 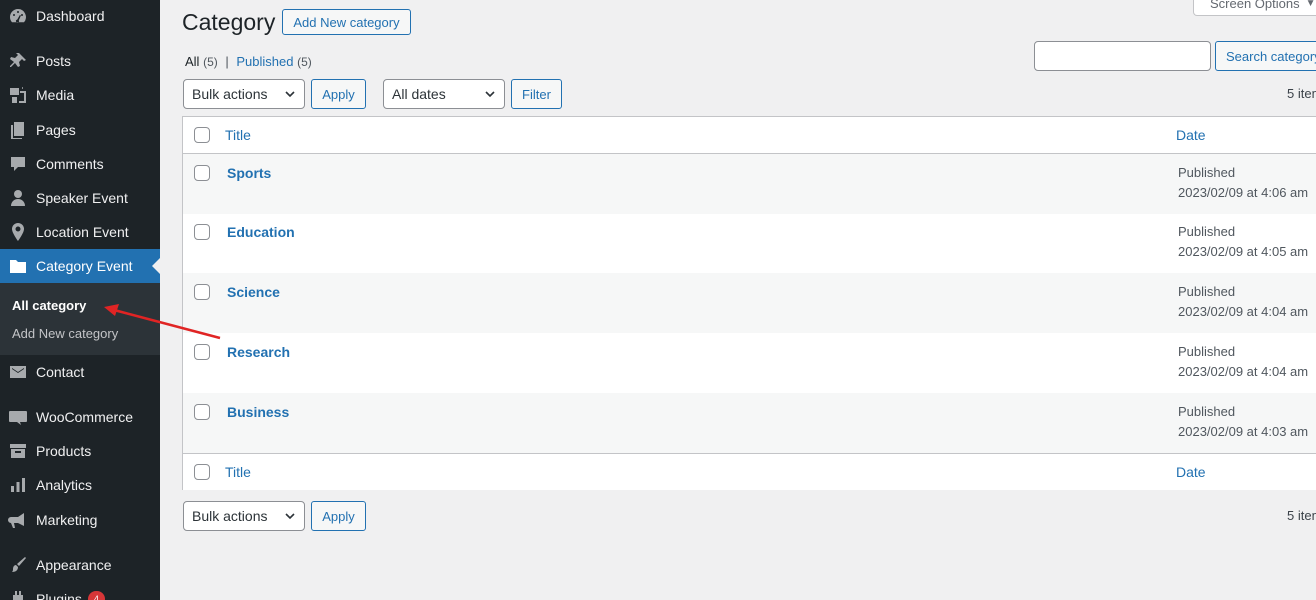 What do you see at coordinates (304, 62) in the screenshot?
I see `view-published-count: (5)` at bounding box center [304, 62].